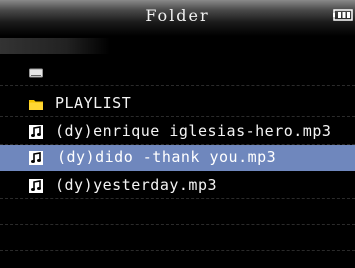 The image size is (355, 268). I want to click on drive-icon, so click(36, 73).